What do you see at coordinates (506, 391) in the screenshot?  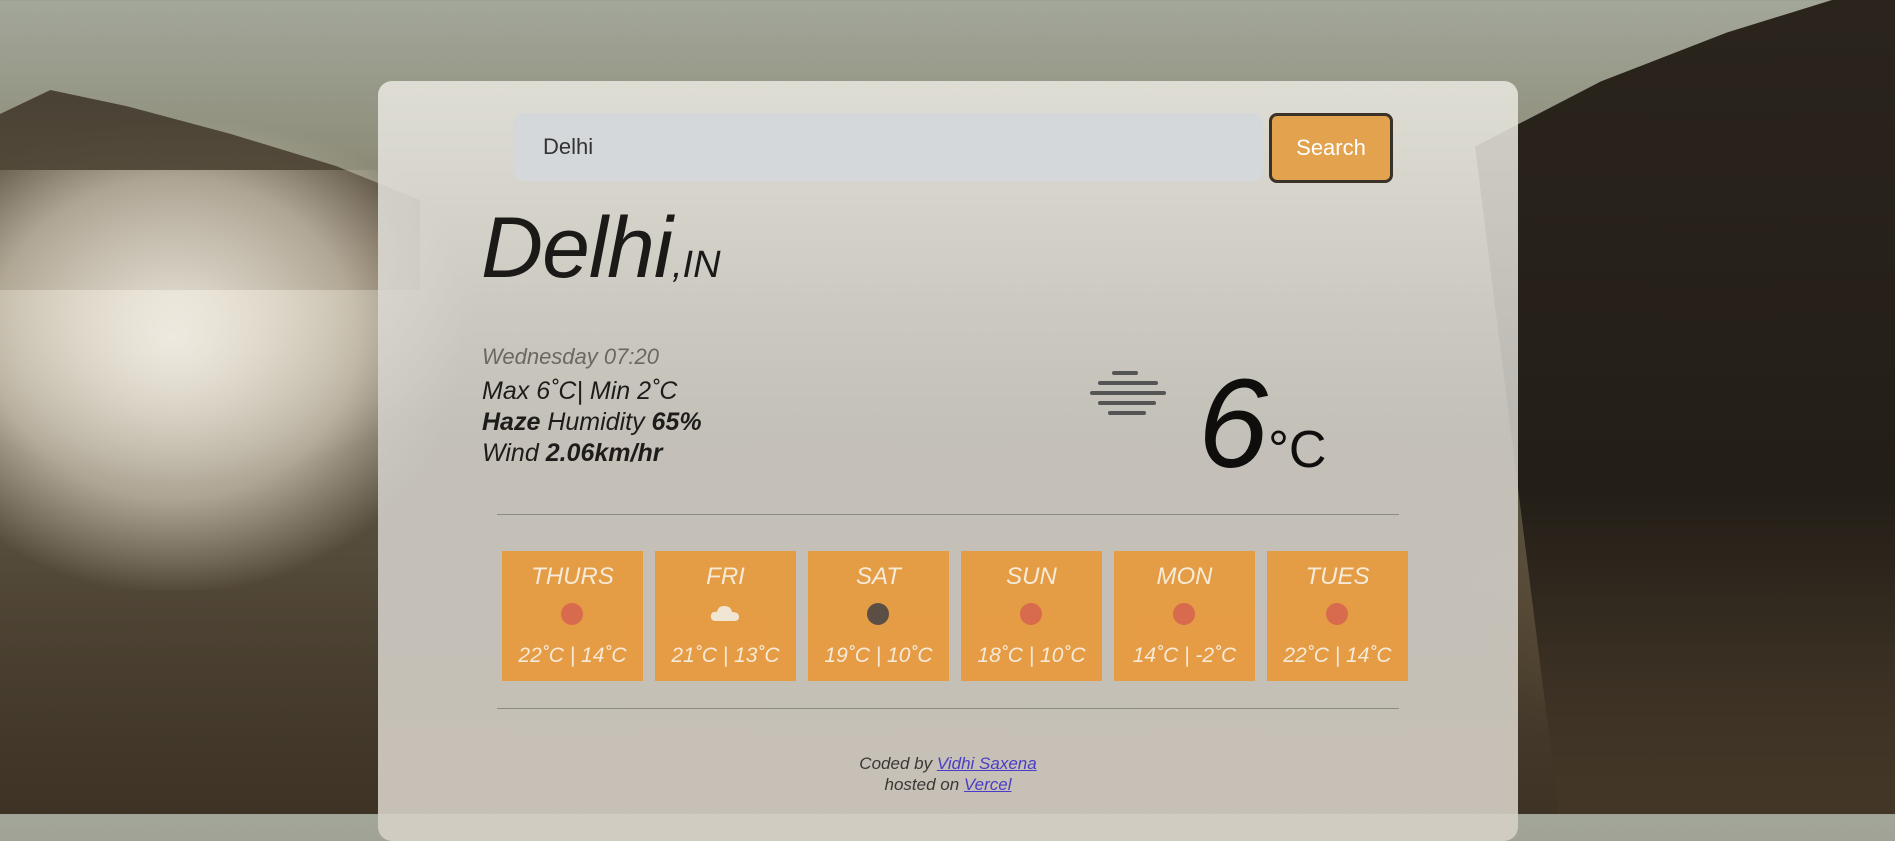 I see `max-label: Max` at bounding box center [506, 391].